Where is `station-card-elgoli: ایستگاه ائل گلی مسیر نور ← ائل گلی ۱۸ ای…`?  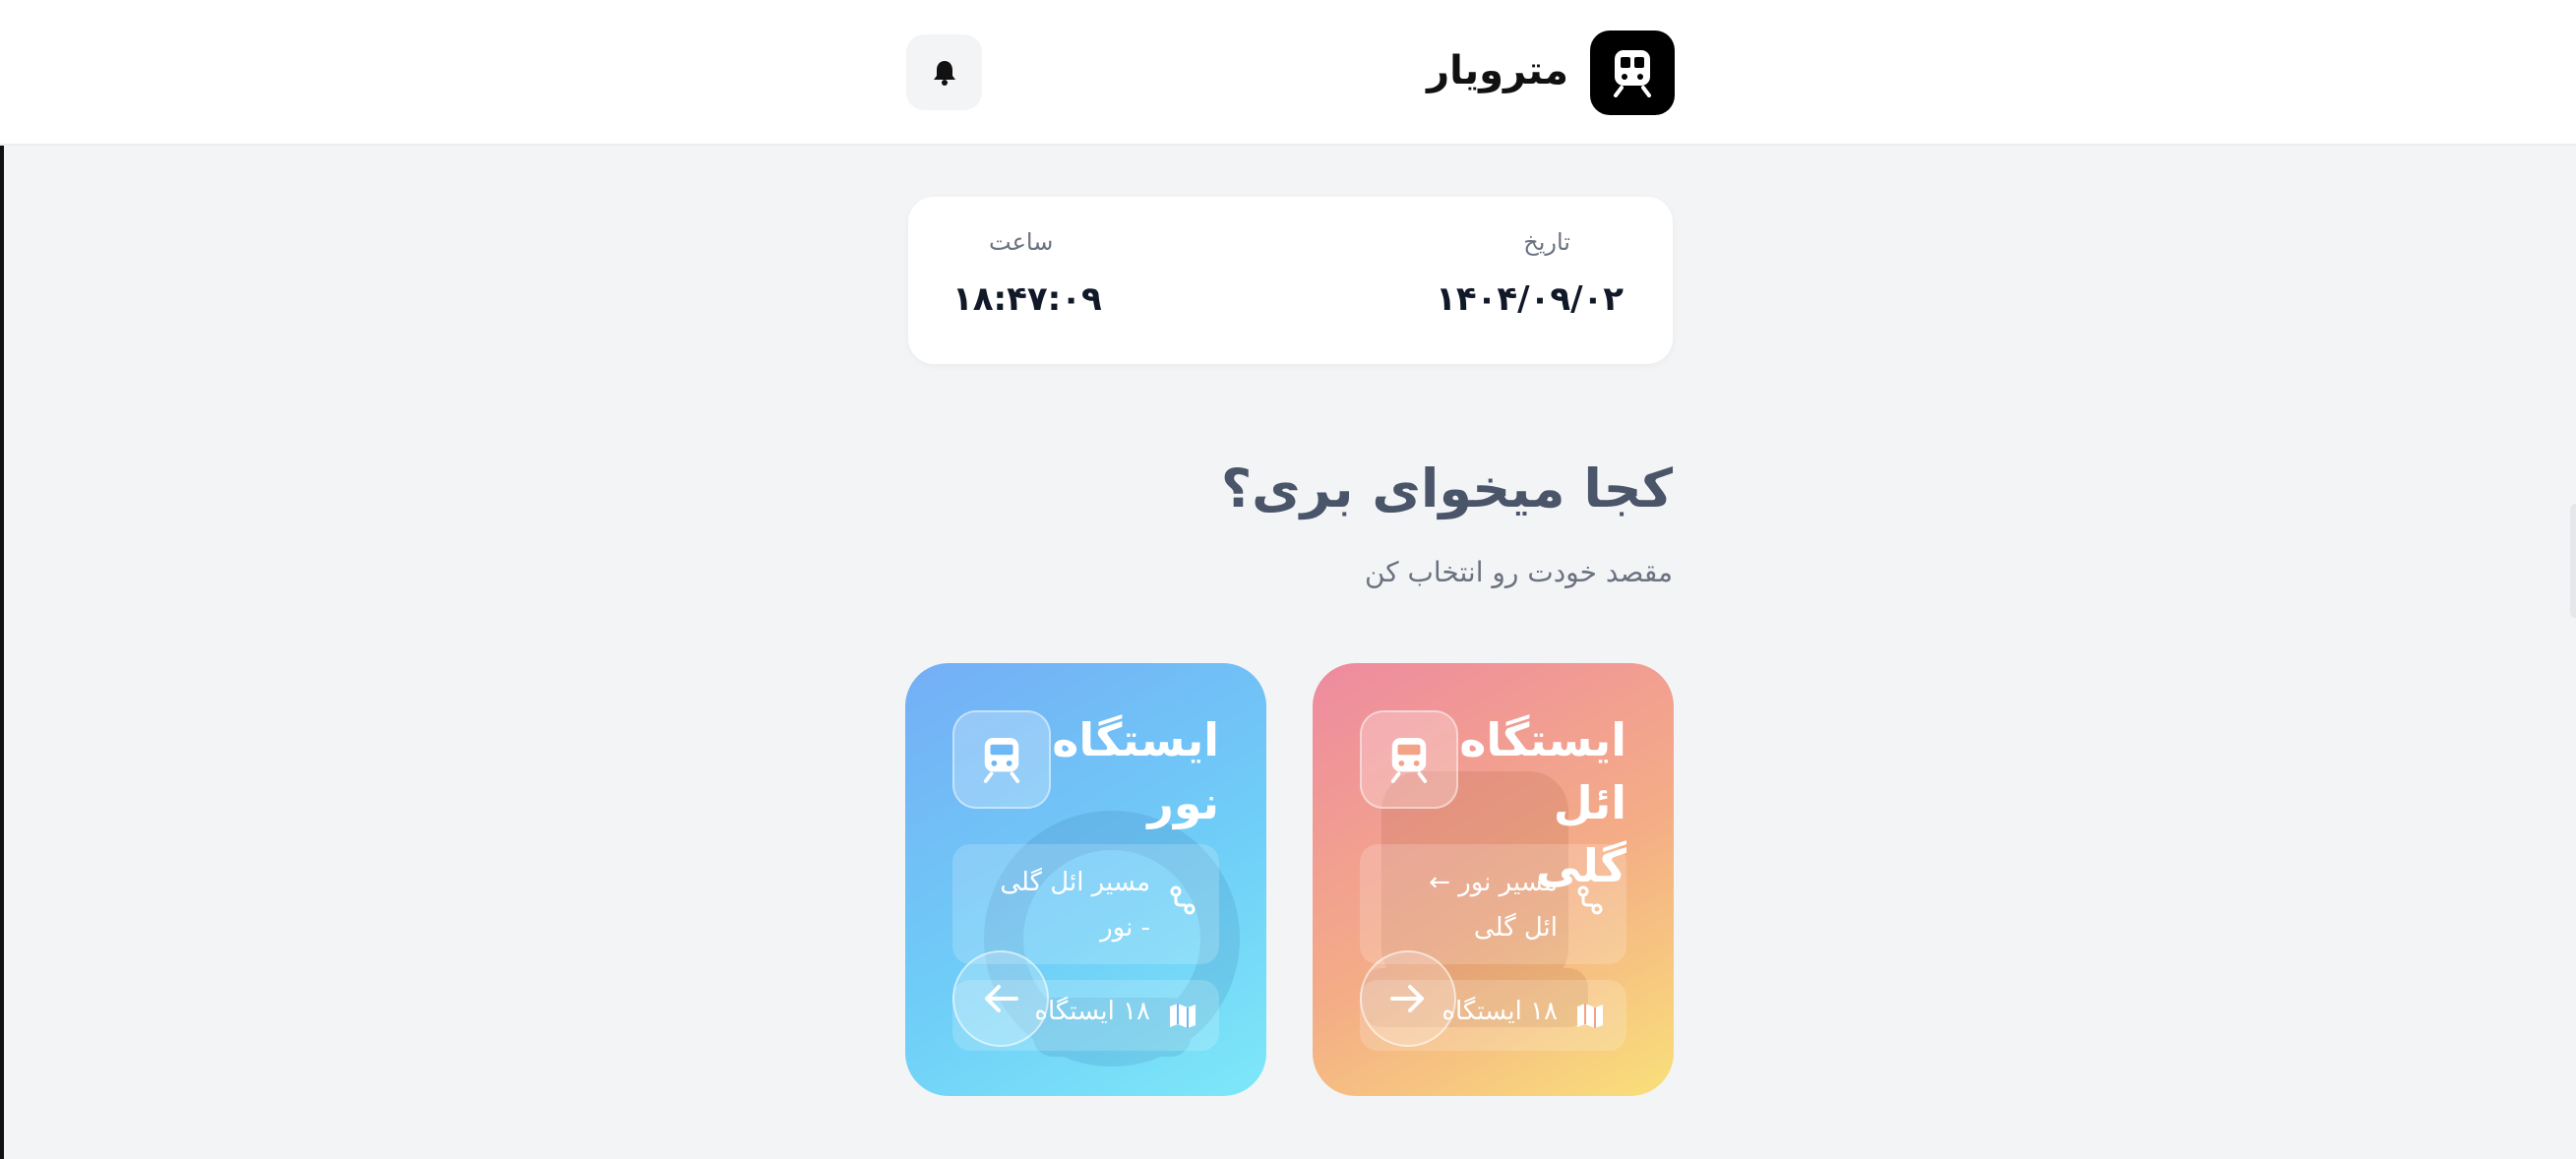 station-card-elgoli: ایستگاه ائل گلی مسیر نور ← ائل گلی ۱۸ ای… is located at coordinates (1493, 880).